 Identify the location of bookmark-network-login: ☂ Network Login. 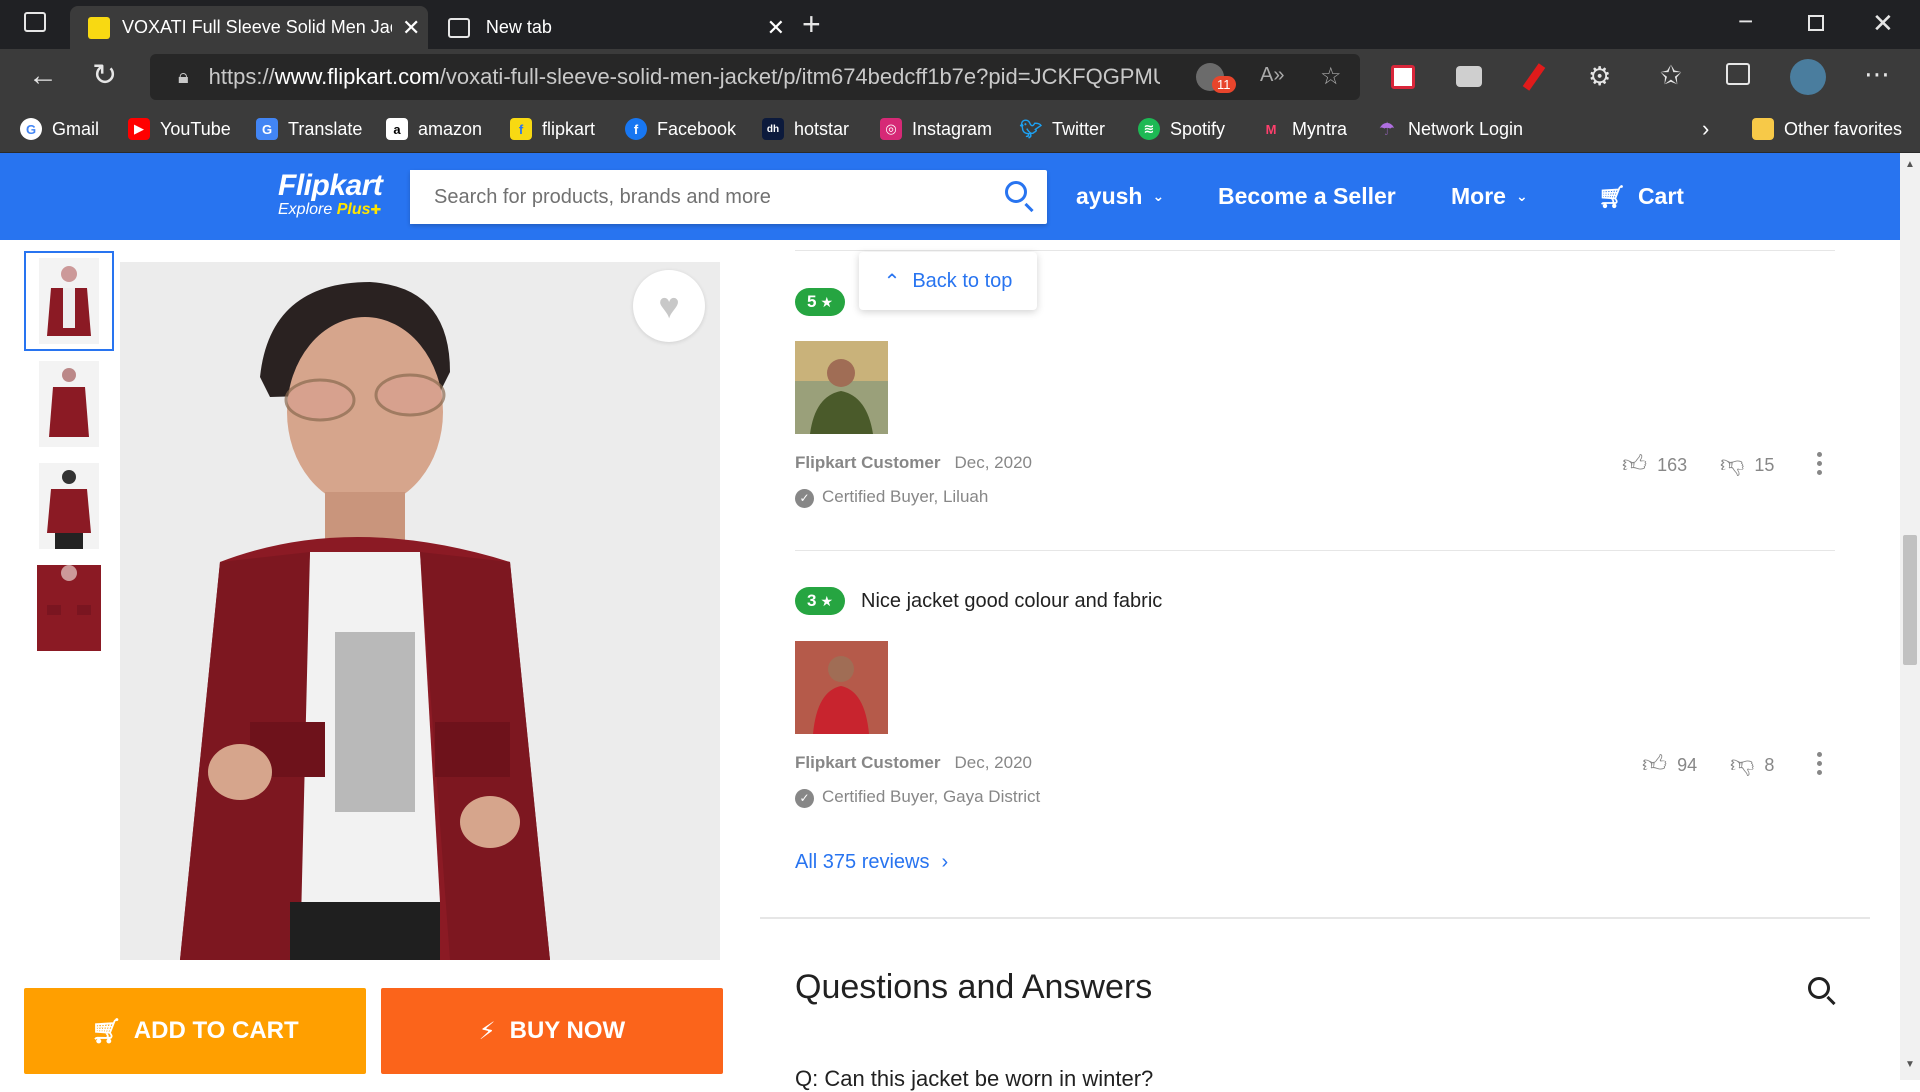
(1449, 129).